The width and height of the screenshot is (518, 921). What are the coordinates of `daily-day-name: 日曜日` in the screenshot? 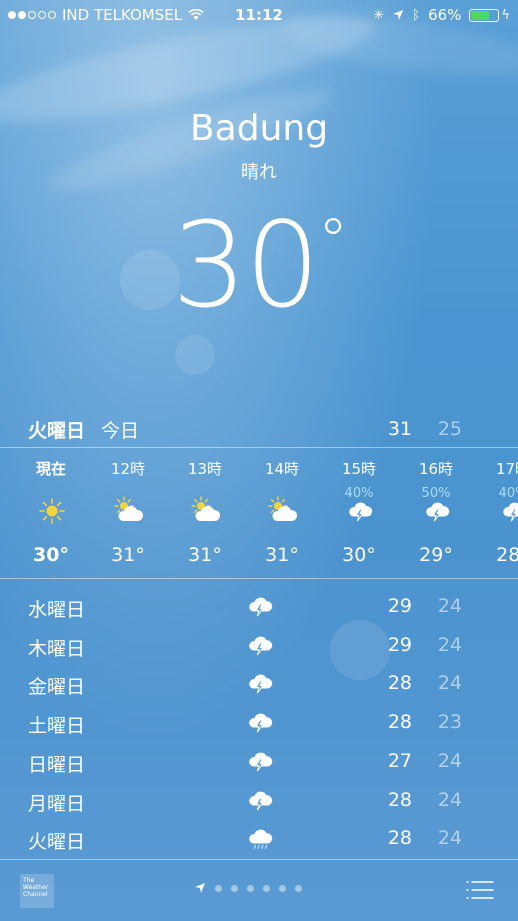 It's located at (57, 764).